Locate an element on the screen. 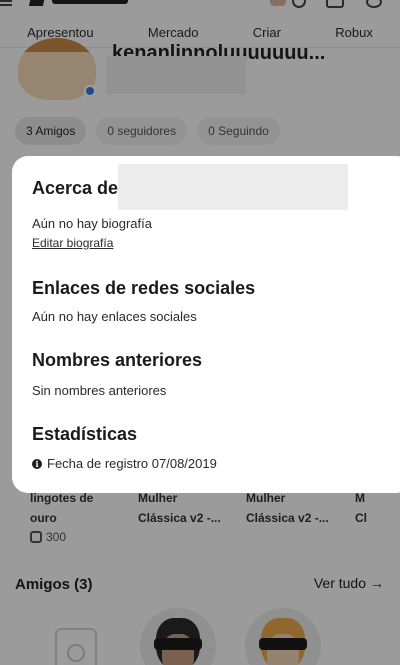 Image resolution: width=400 pixels, height=665 pixels. about-title: Acerca de is located at coordinates (75, 188).